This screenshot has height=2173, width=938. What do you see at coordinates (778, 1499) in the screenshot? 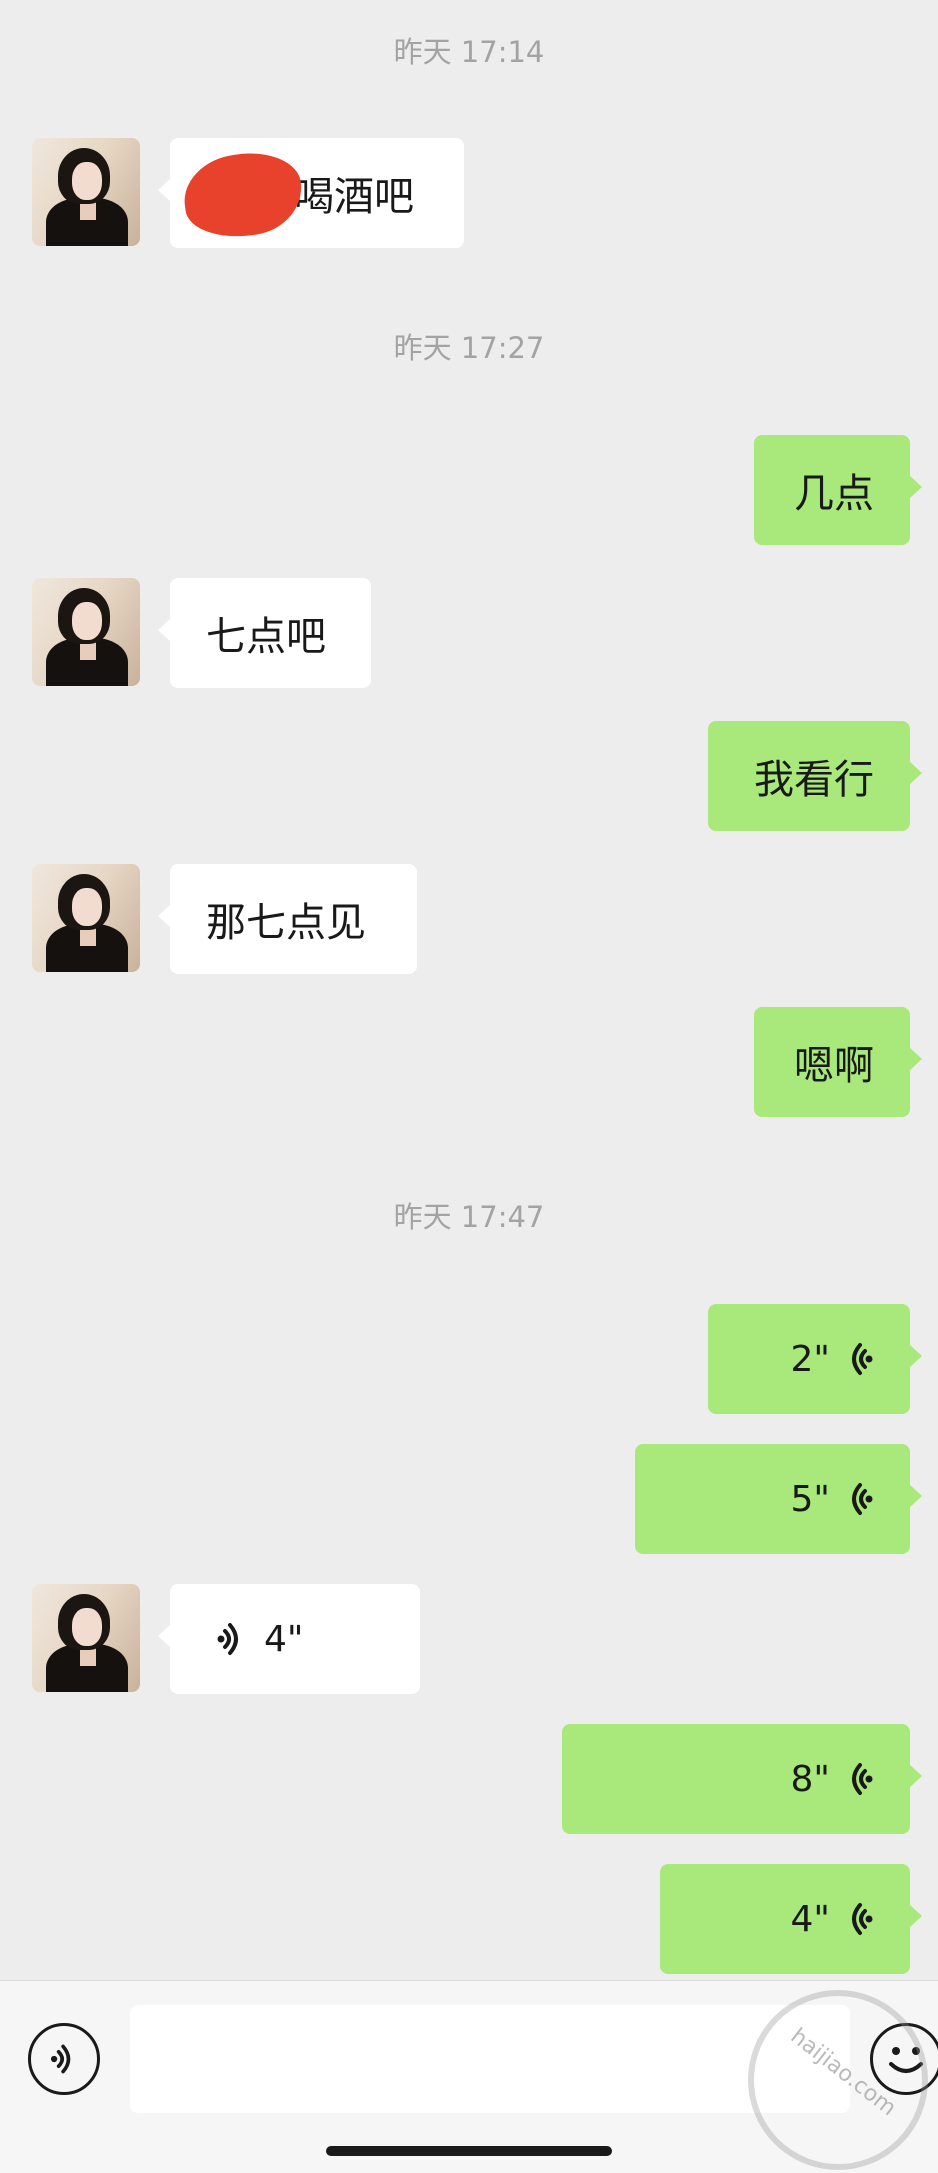
I see `voice-message-outgoing: 5"` at bounding box center [778, 1499].